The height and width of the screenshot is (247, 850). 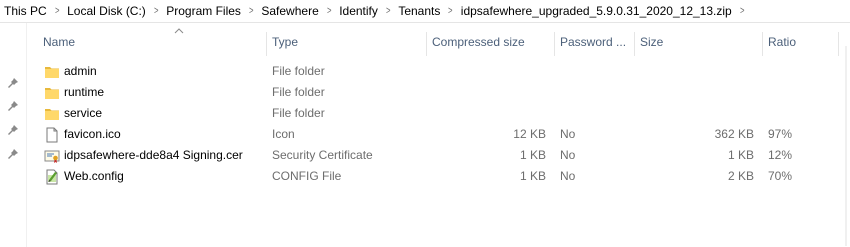 What do you see at coordinates (438, 92) in the screenshot?
I see `file-row: runtime File folder` at bounding box center [438, 92].